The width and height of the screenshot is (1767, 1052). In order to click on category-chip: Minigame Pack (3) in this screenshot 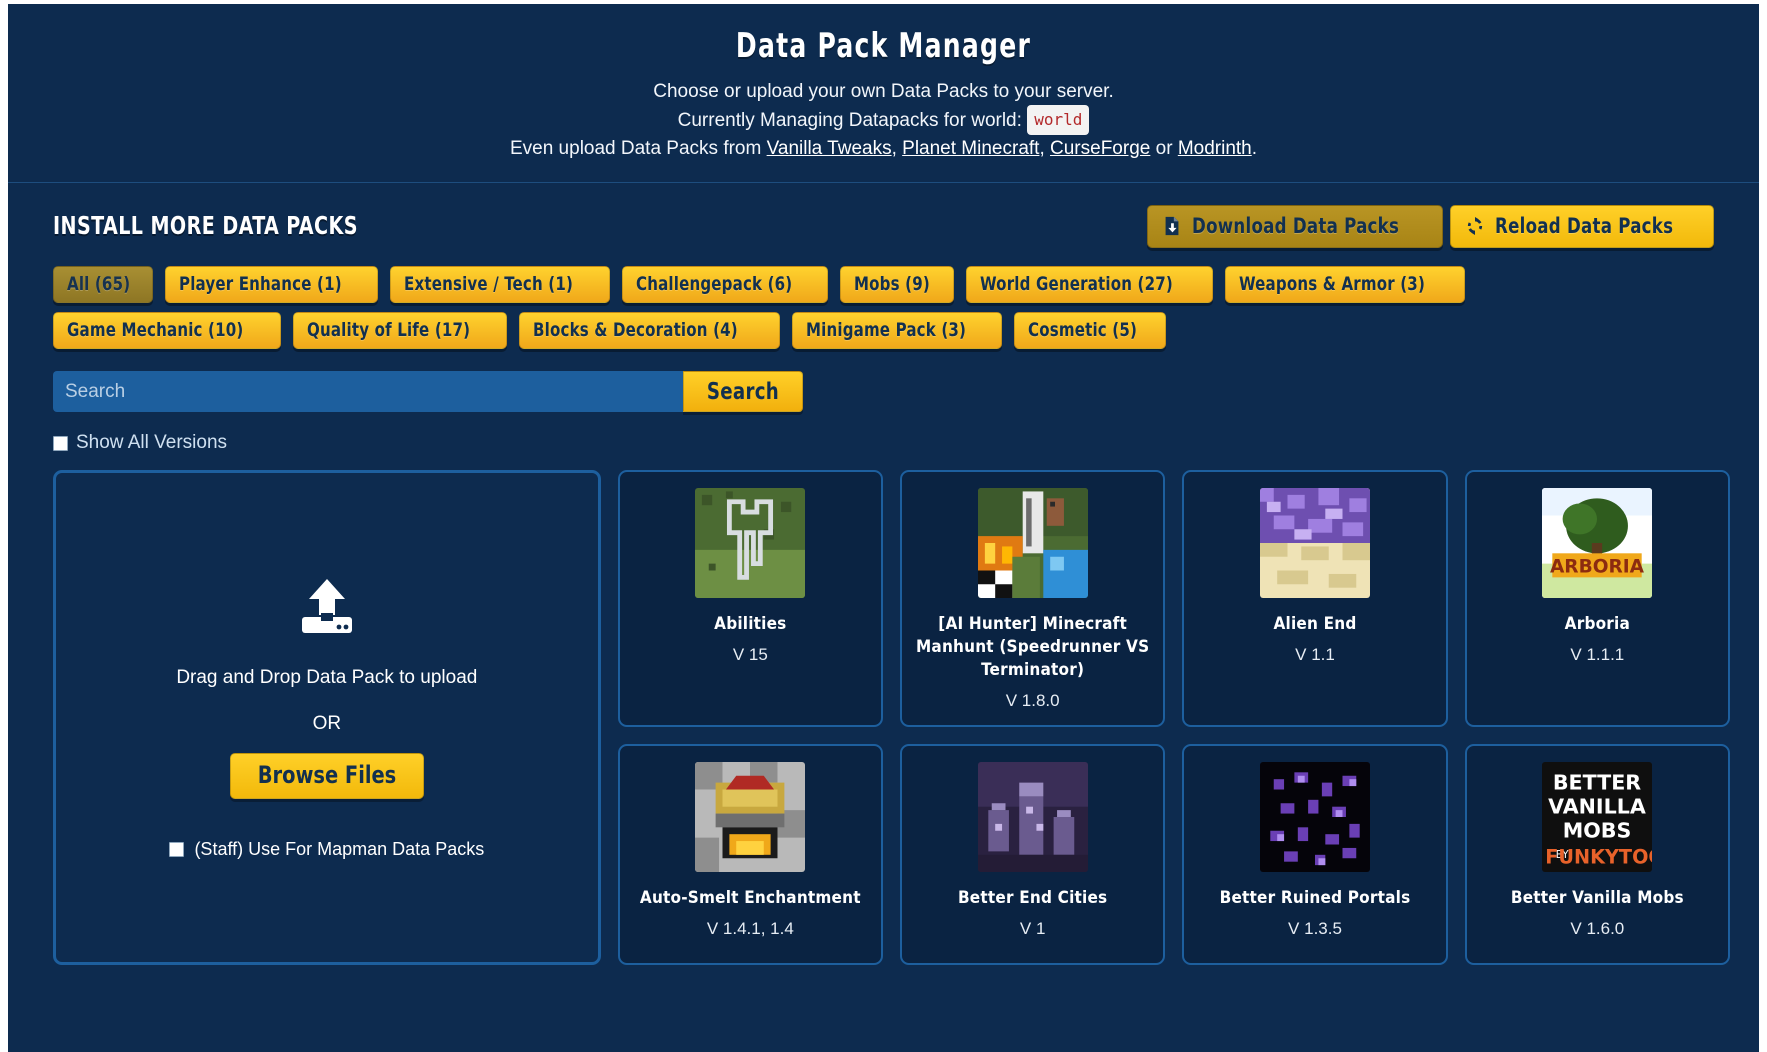, I will do `click(896, 330)`.